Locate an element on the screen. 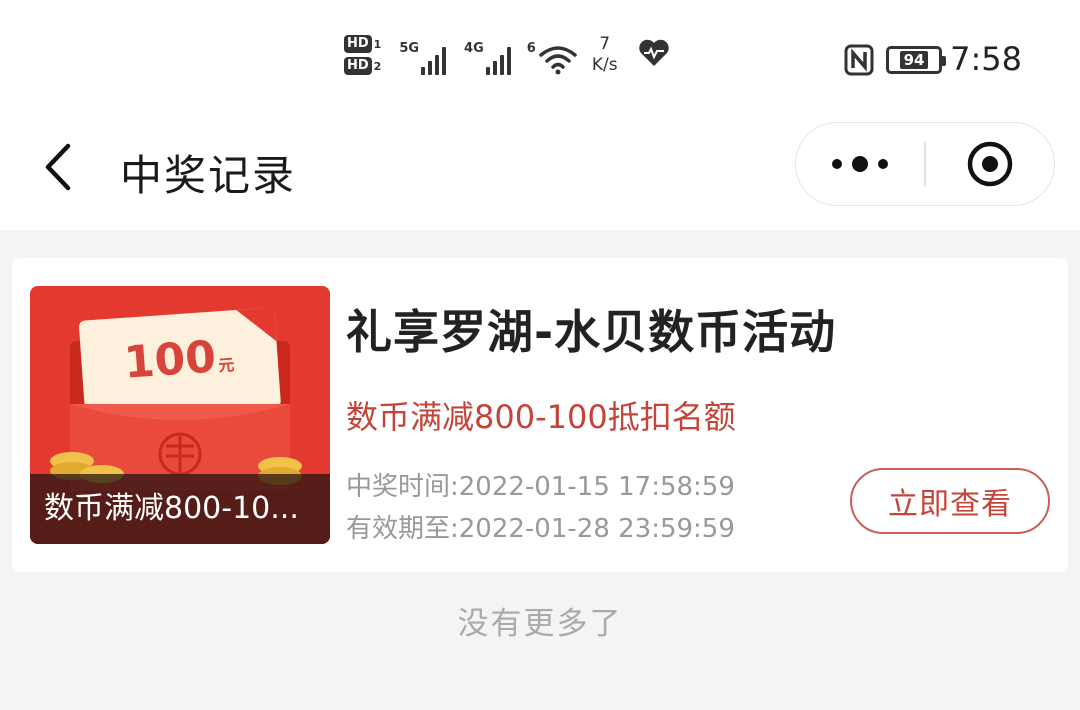 Image resolution: width=1080 pixels, height=710 pixels. view-now-button: 立即查看 is located at coordinates (950, 501).